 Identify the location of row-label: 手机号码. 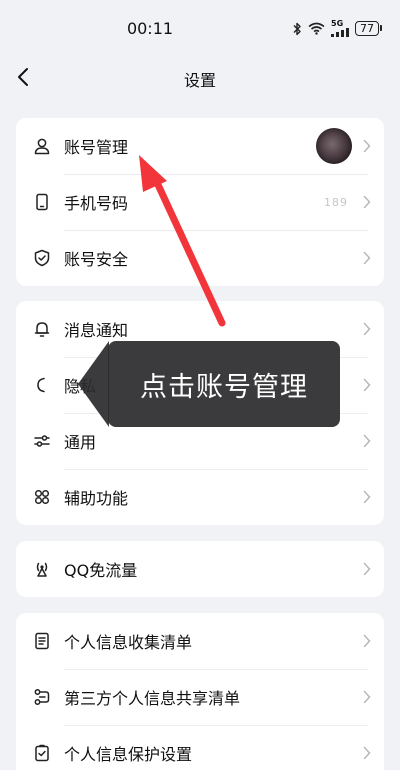
(96, 203).